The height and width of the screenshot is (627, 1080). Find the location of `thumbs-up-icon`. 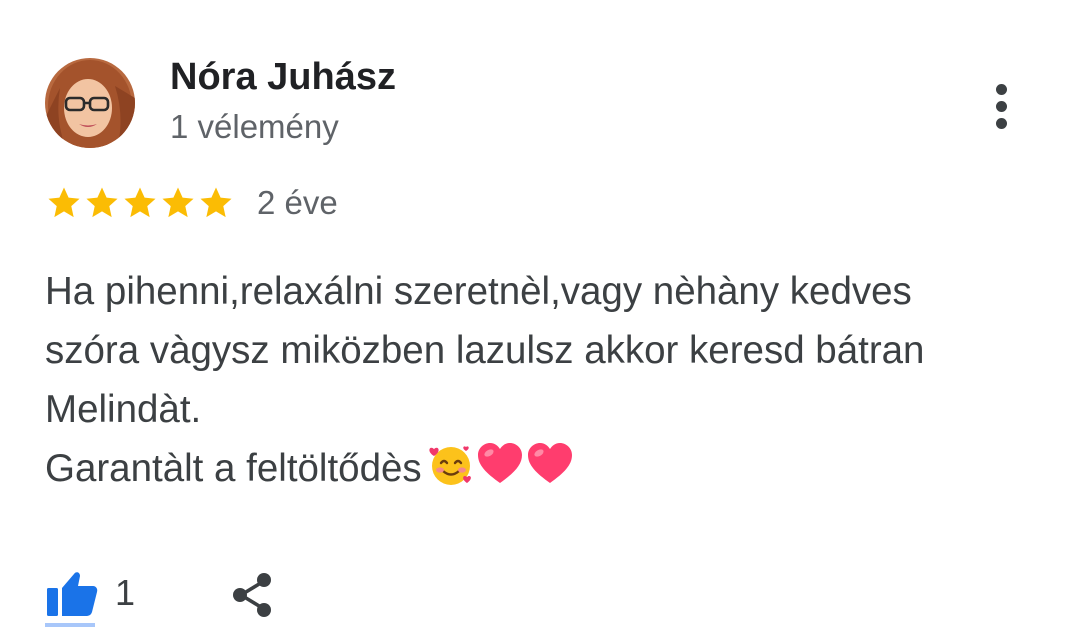

thumbs-up-icon is located at coordinates (72, 594).